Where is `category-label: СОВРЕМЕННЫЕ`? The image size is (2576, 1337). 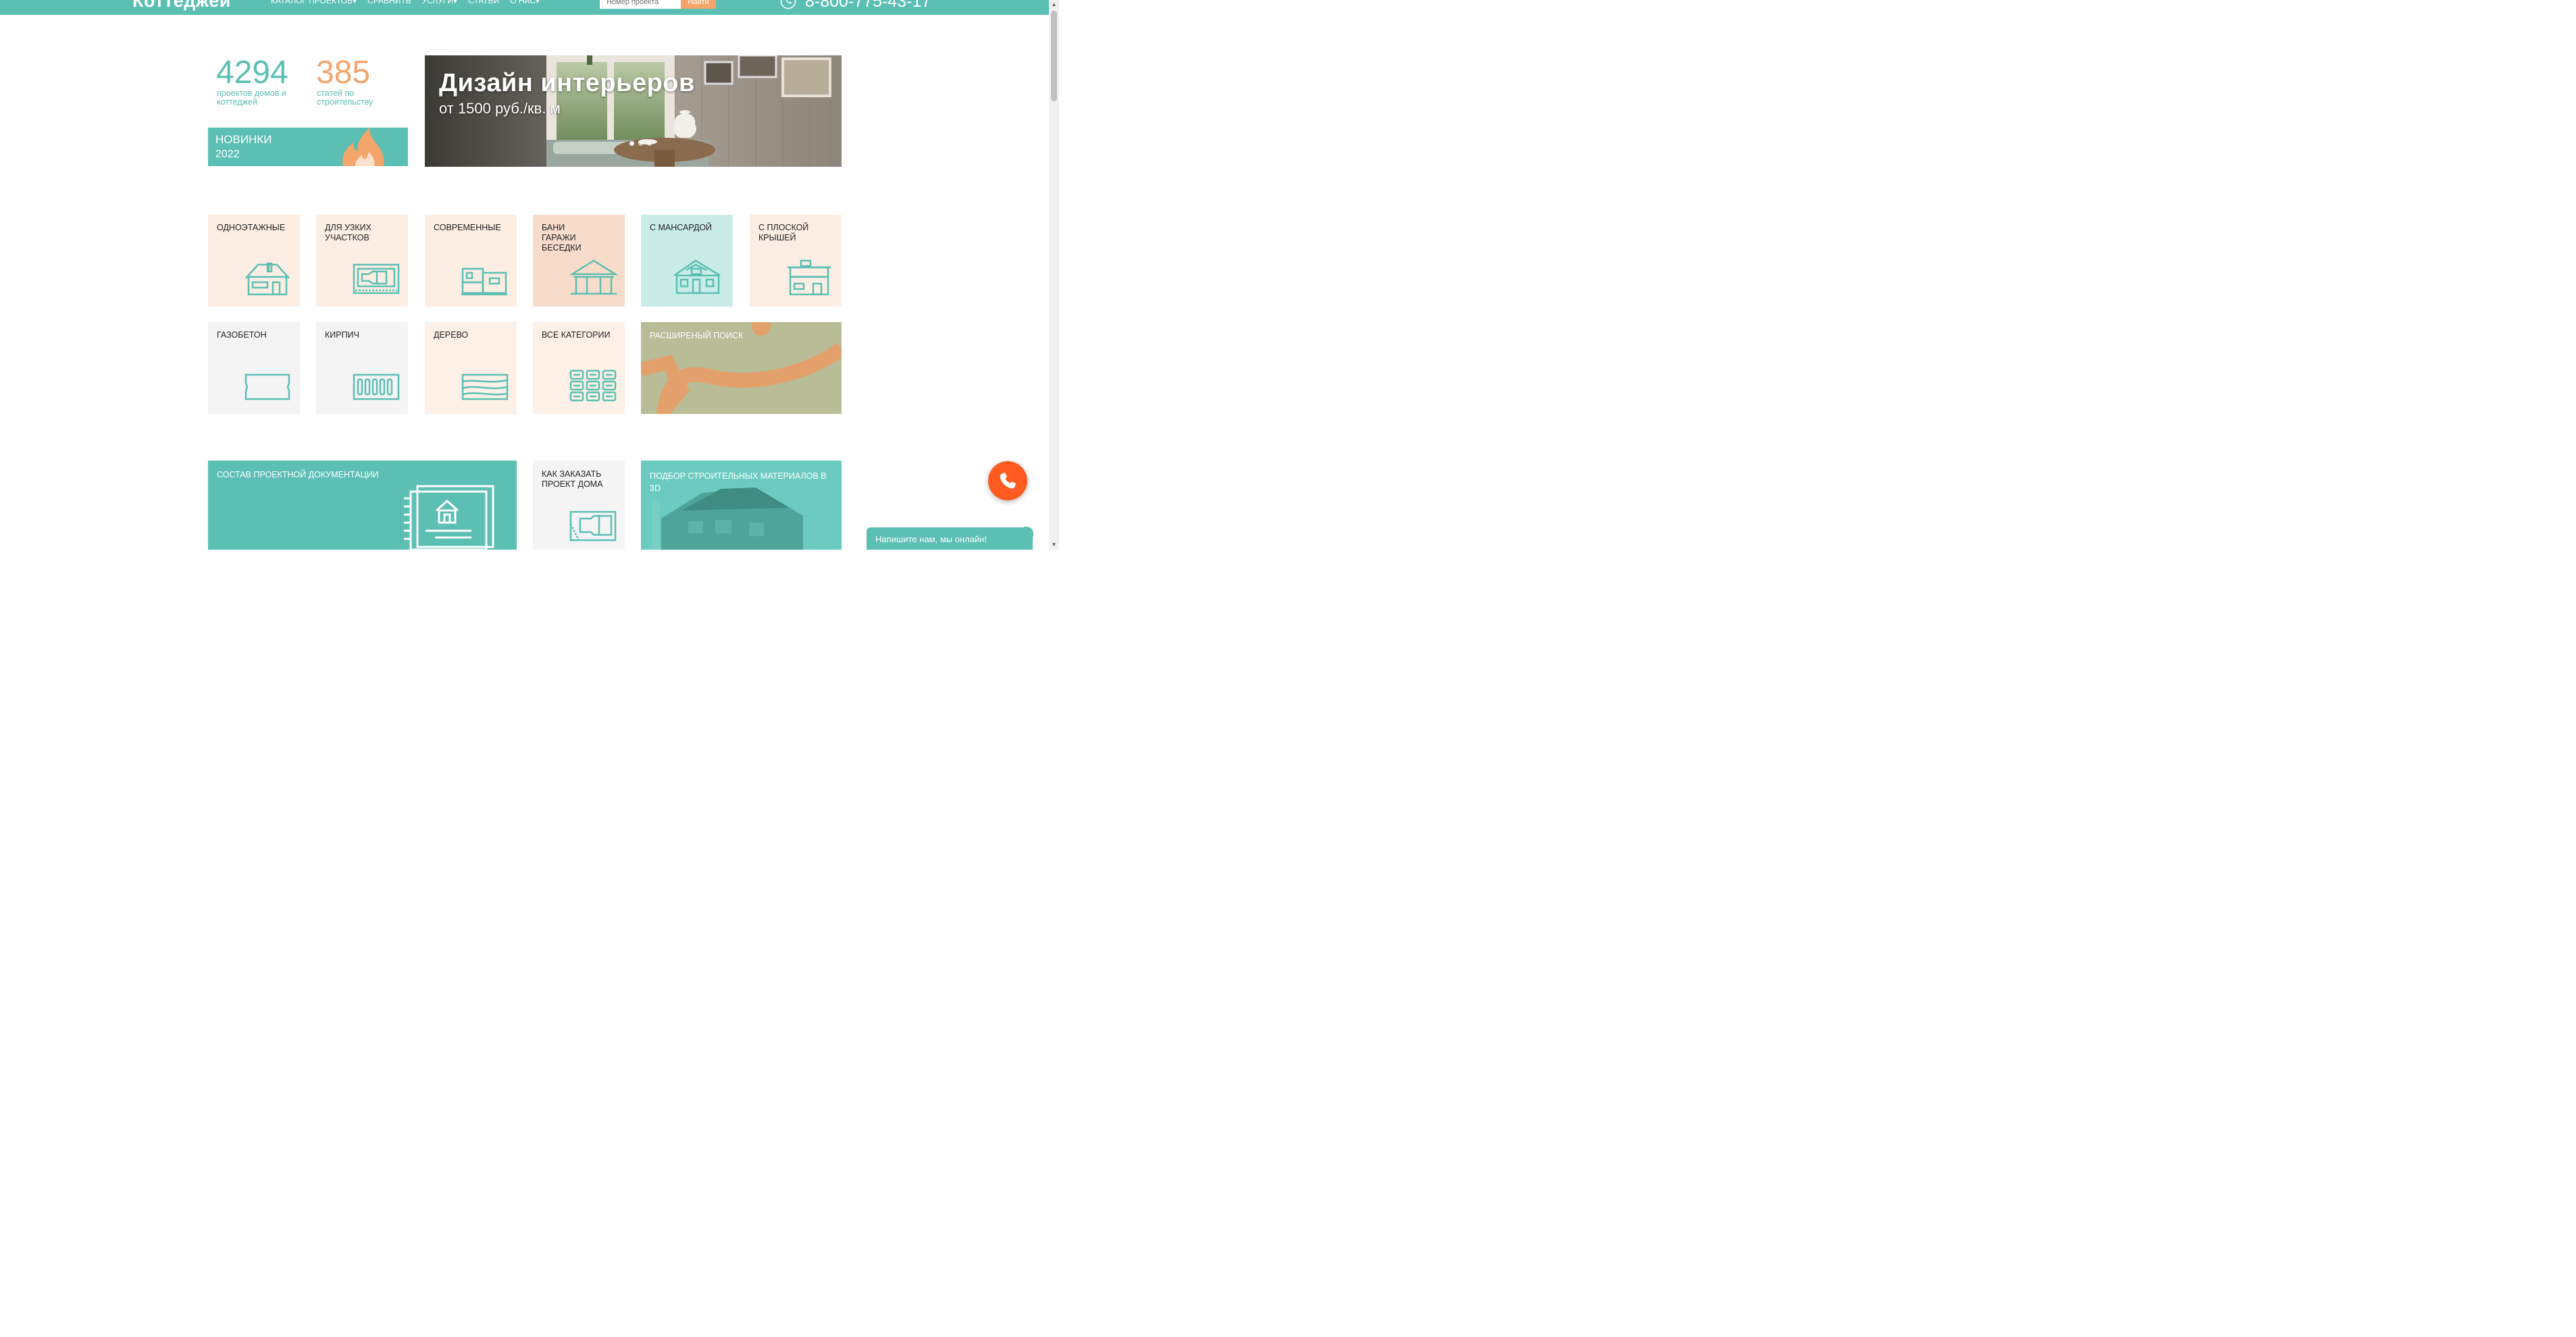 category-label: СОВРЕМЕННЫЕ is located at coordinates (467, 227).